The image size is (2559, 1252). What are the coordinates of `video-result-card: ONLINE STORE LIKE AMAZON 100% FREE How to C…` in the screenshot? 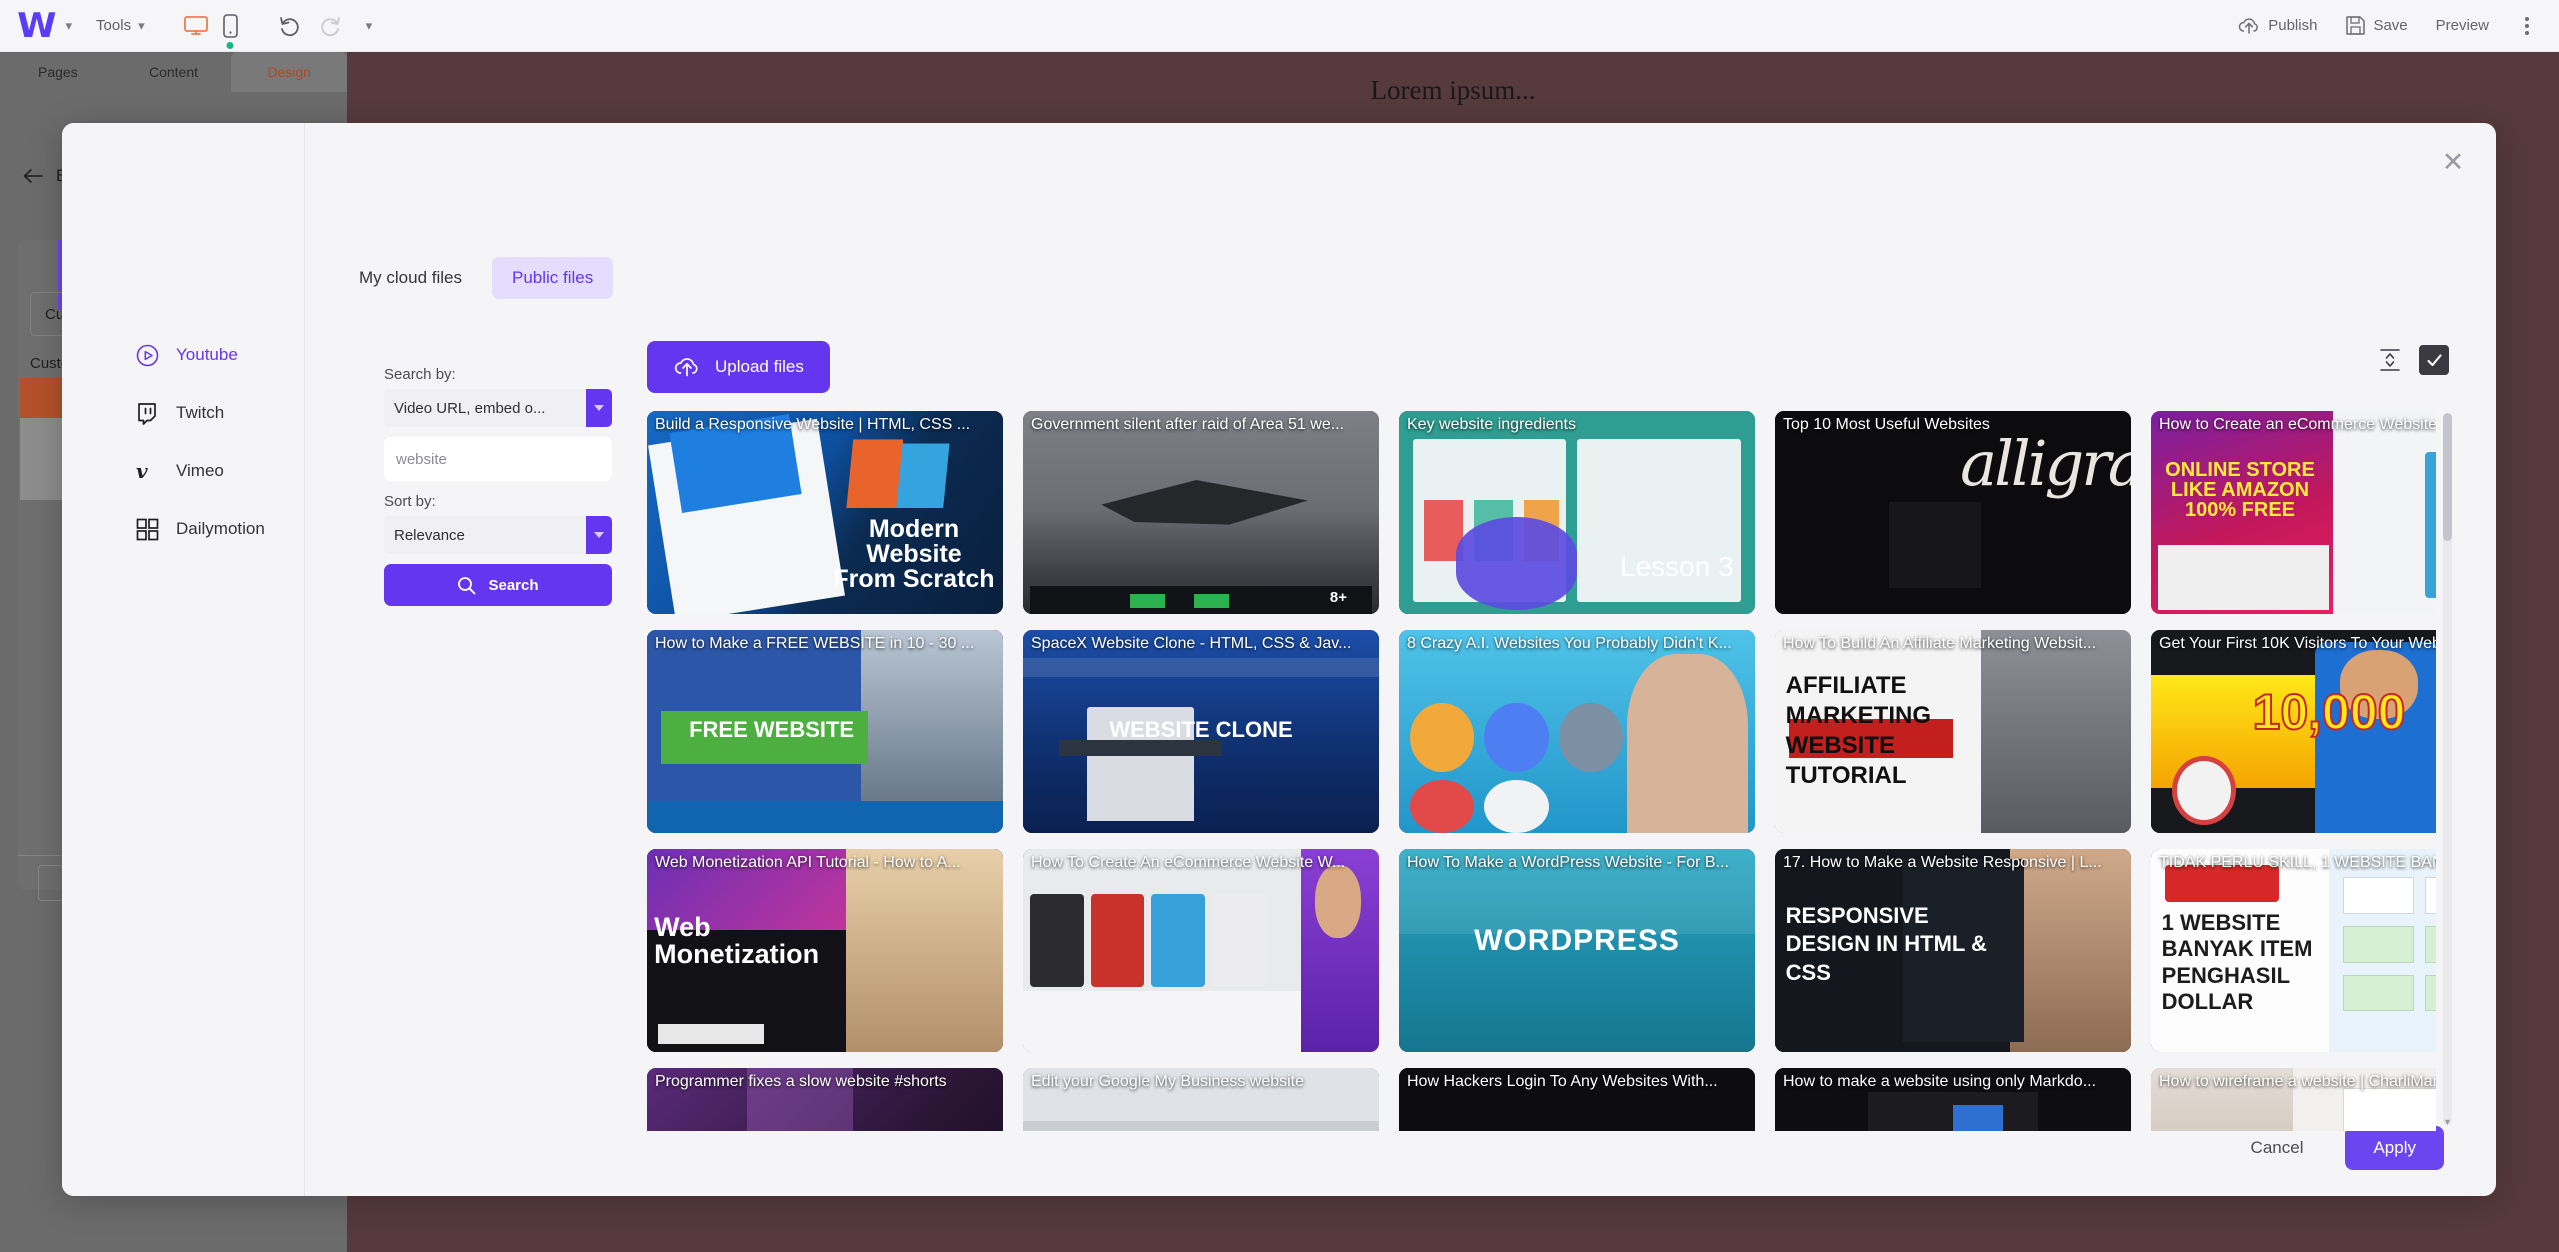 It's located at (2293, 512).